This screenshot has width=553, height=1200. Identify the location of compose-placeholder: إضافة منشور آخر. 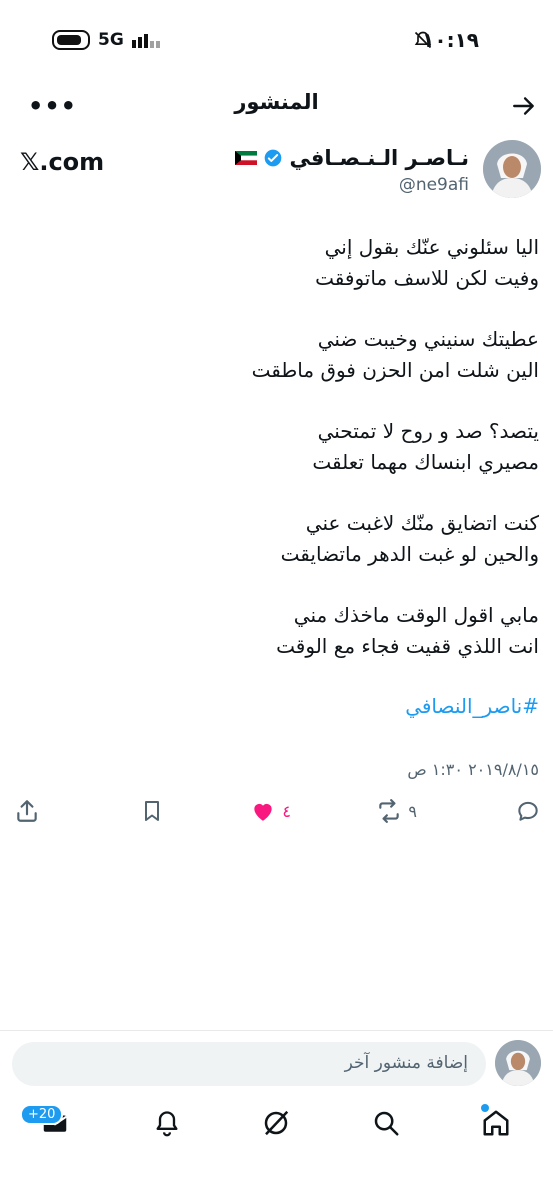
(406, 1063).